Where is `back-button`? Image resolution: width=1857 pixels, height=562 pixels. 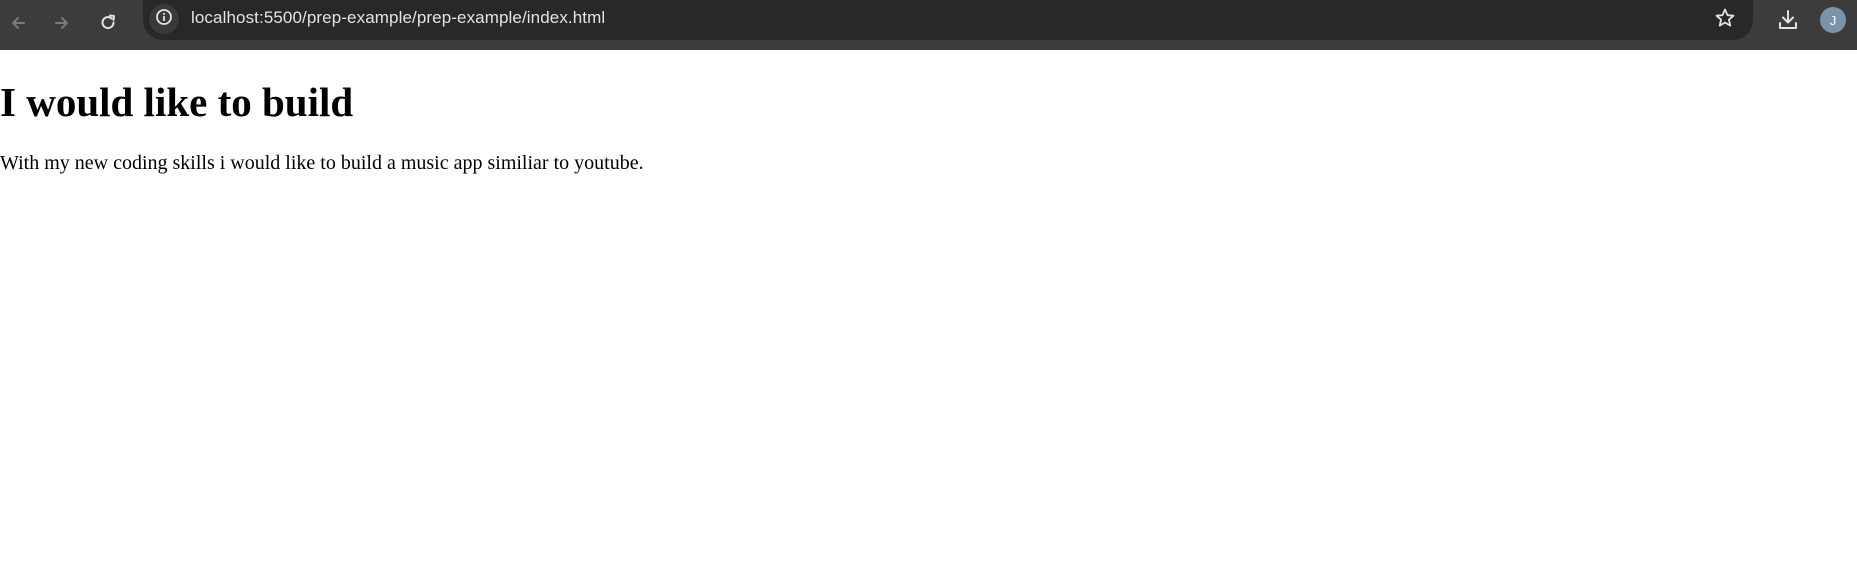
back-button is located at coordinates (18, 23).